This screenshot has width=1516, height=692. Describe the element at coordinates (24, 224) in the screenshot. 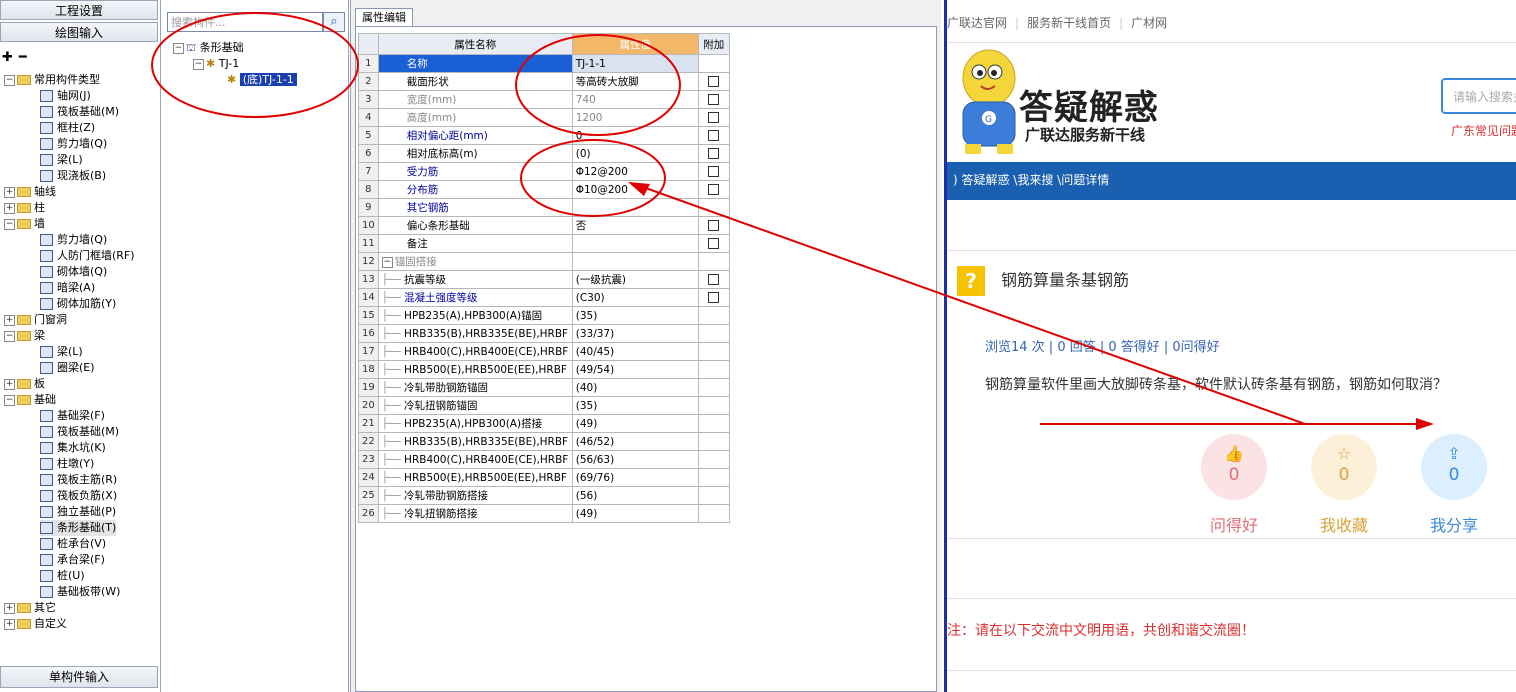

I see `tree-folder: − 墙` at that location.